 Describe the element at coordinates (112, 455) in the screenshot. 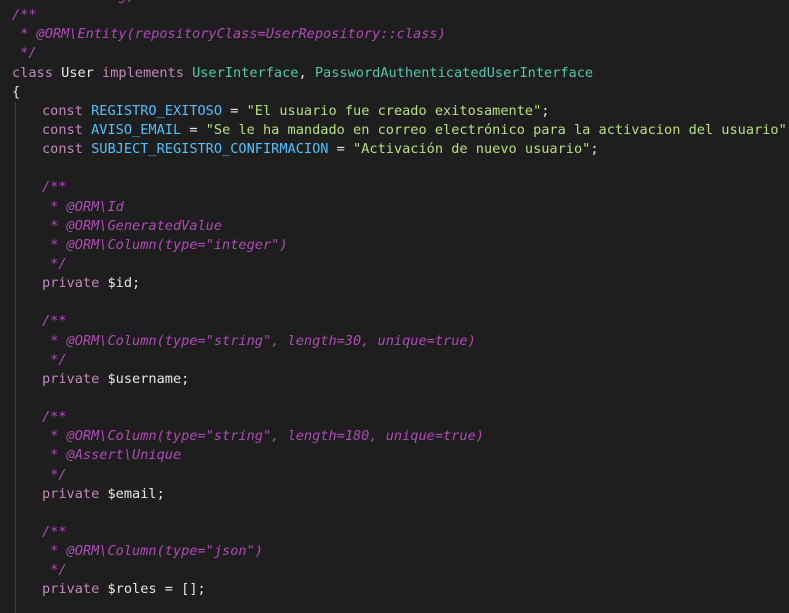

I see `code-token: * @Assert\Unique` at that location.